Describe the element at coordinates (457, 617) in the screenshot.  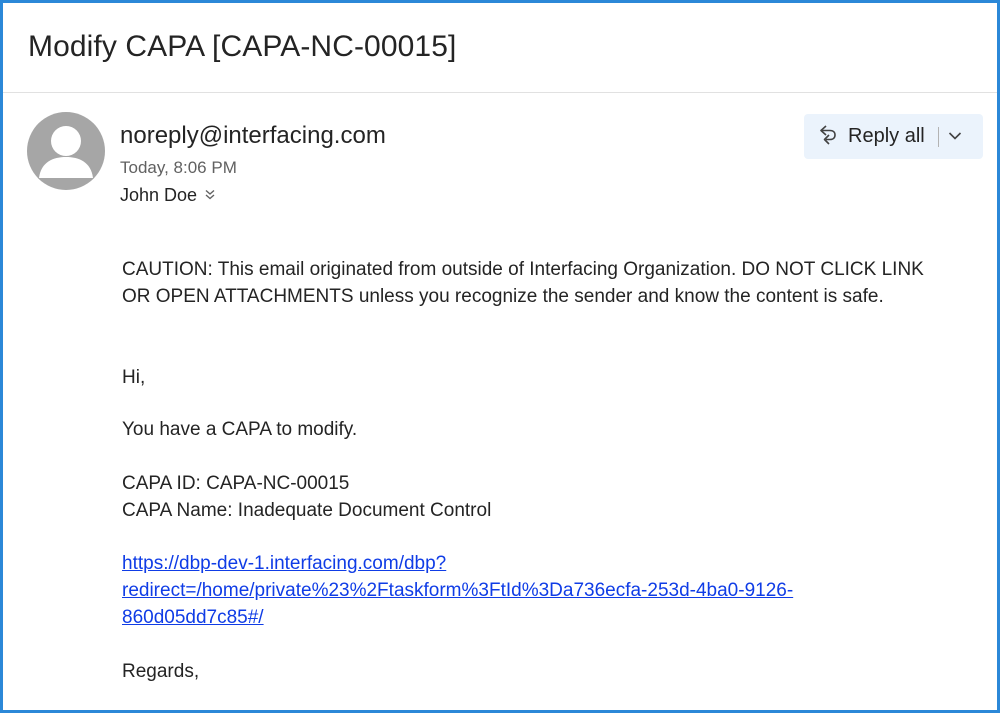
I see `task-link-line-3: 860d05dd7c85#/` at that location.